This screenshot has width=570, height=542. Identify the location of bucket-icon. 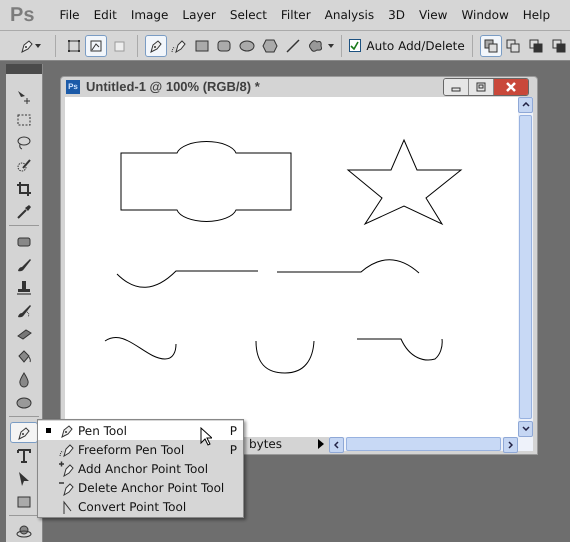
(24, 356).